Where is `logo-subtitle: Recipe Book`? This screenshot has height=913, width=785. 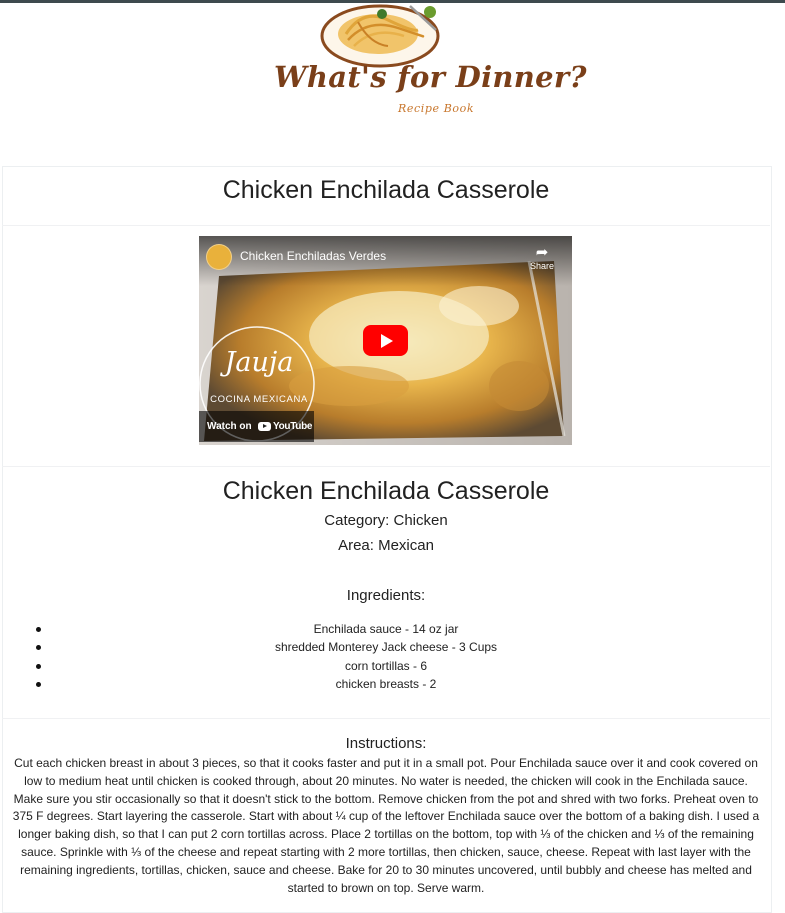 logo-subtitle: Recipe Book is located at coordinates (436, 108).